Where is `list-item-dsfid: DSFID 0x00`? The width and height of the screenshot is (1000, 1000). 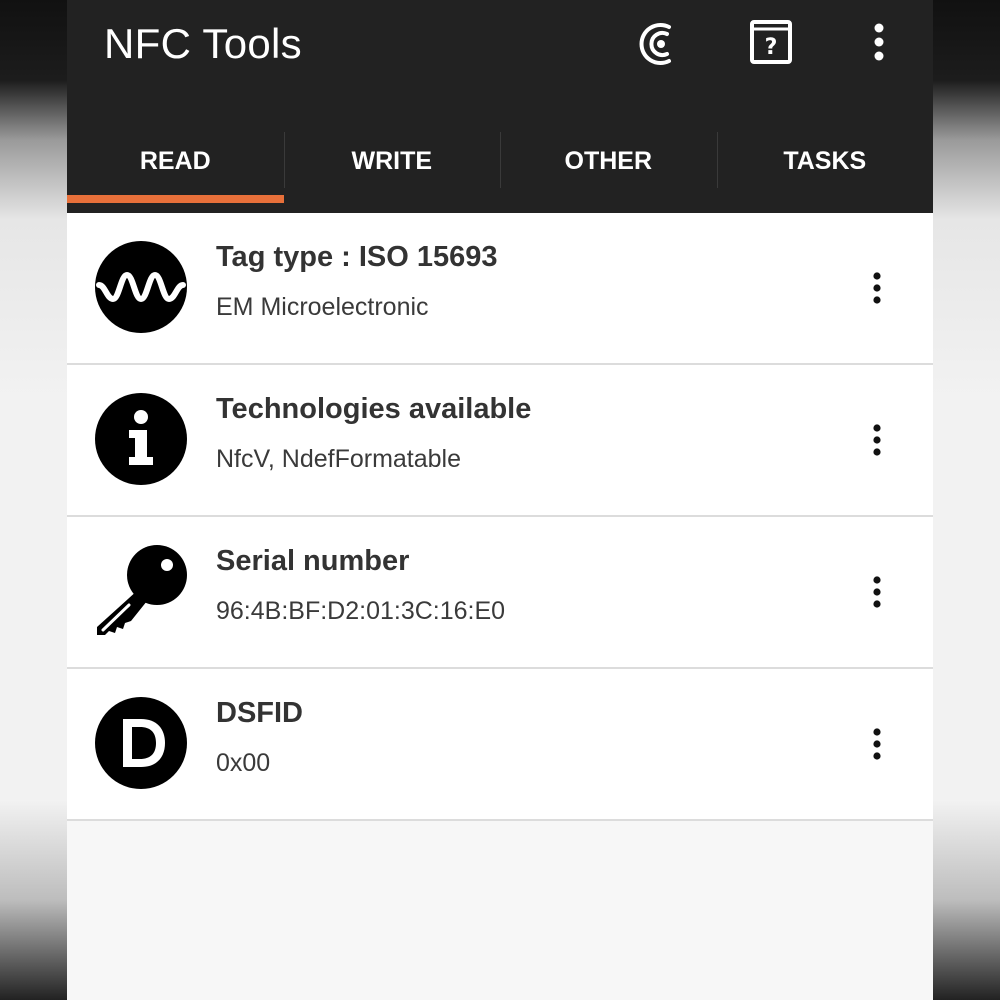 list-item-dsfid: DSFID 0x00 is located at coordinates (500, 745).